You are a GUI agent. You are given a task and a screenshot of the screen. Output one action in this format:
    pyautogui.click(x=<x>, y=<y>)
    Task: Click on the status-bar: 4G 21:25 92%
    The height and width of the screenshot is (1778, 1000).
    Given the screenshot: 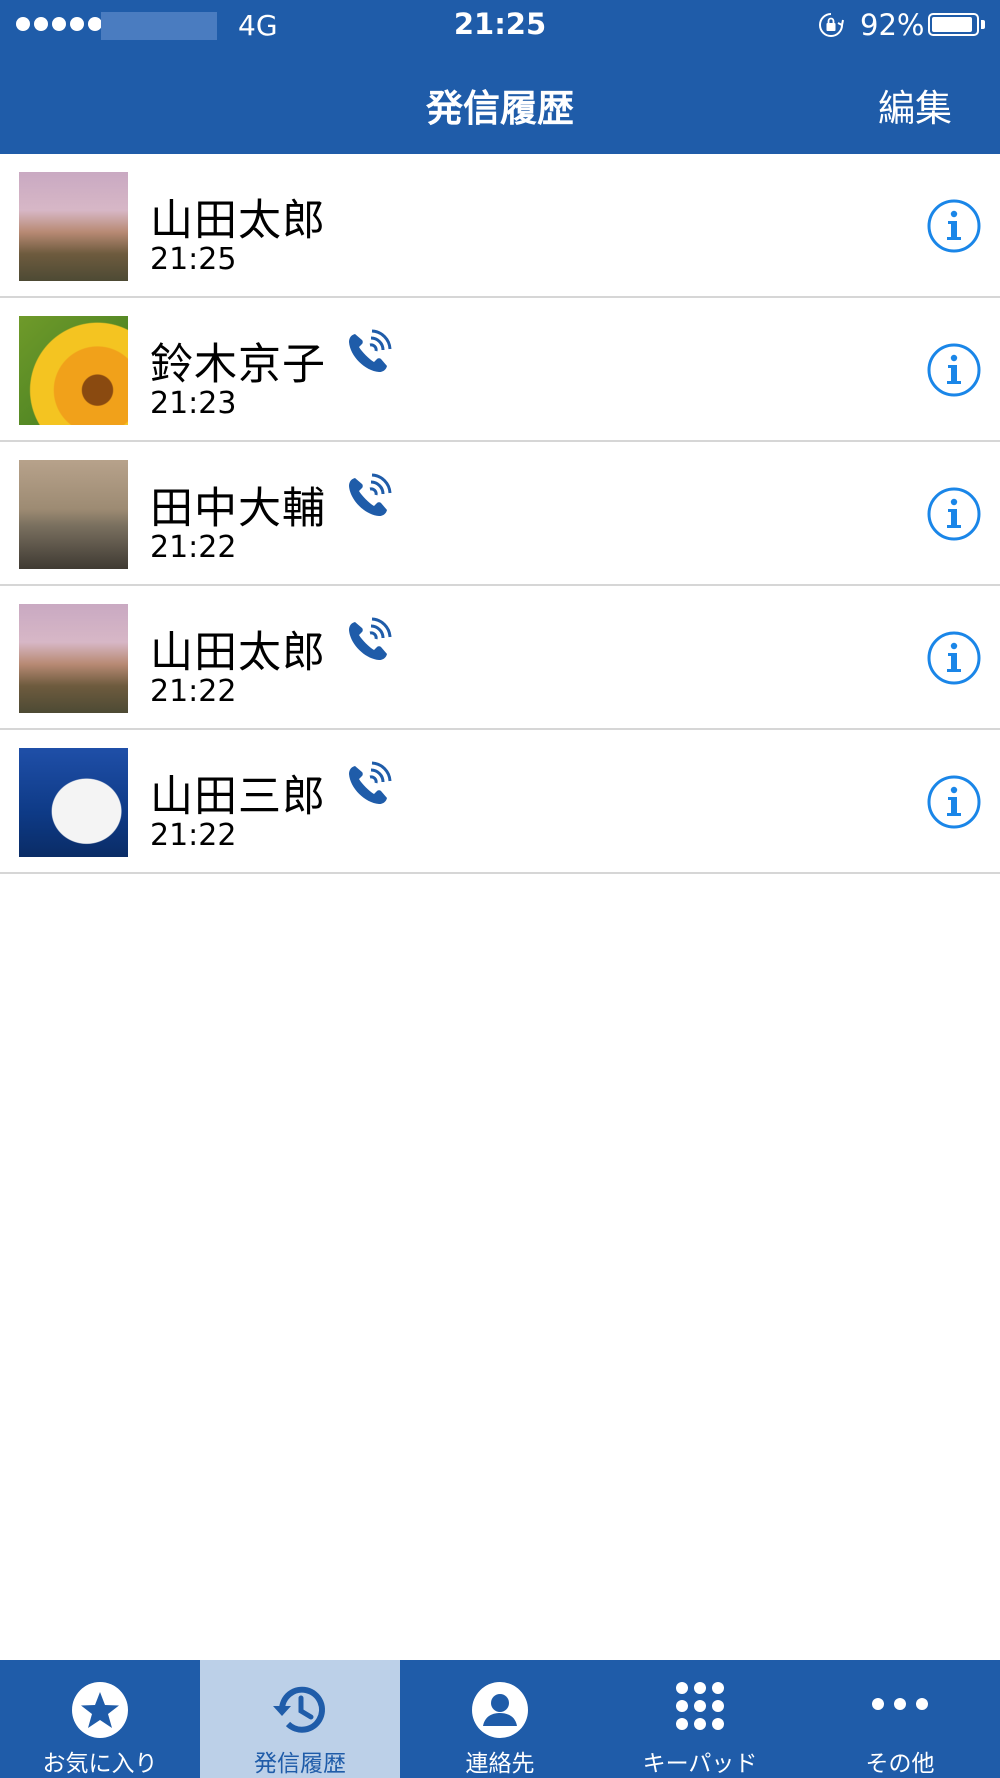 What is the action you would take?
    pyautogui.click(x=500, y=25)
    